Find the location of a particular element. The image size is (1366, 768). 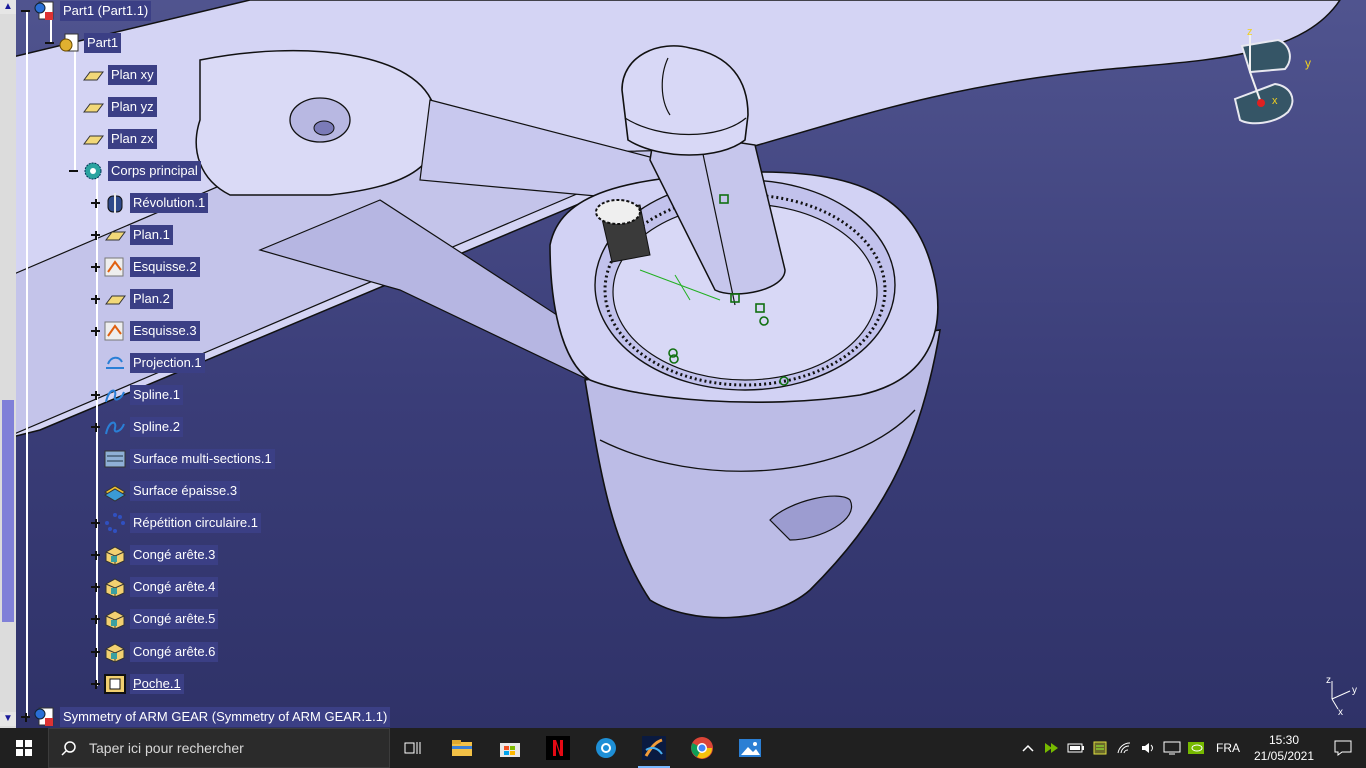

tree-item-label: Esquisse.3 is located at coordinates (165, 331).